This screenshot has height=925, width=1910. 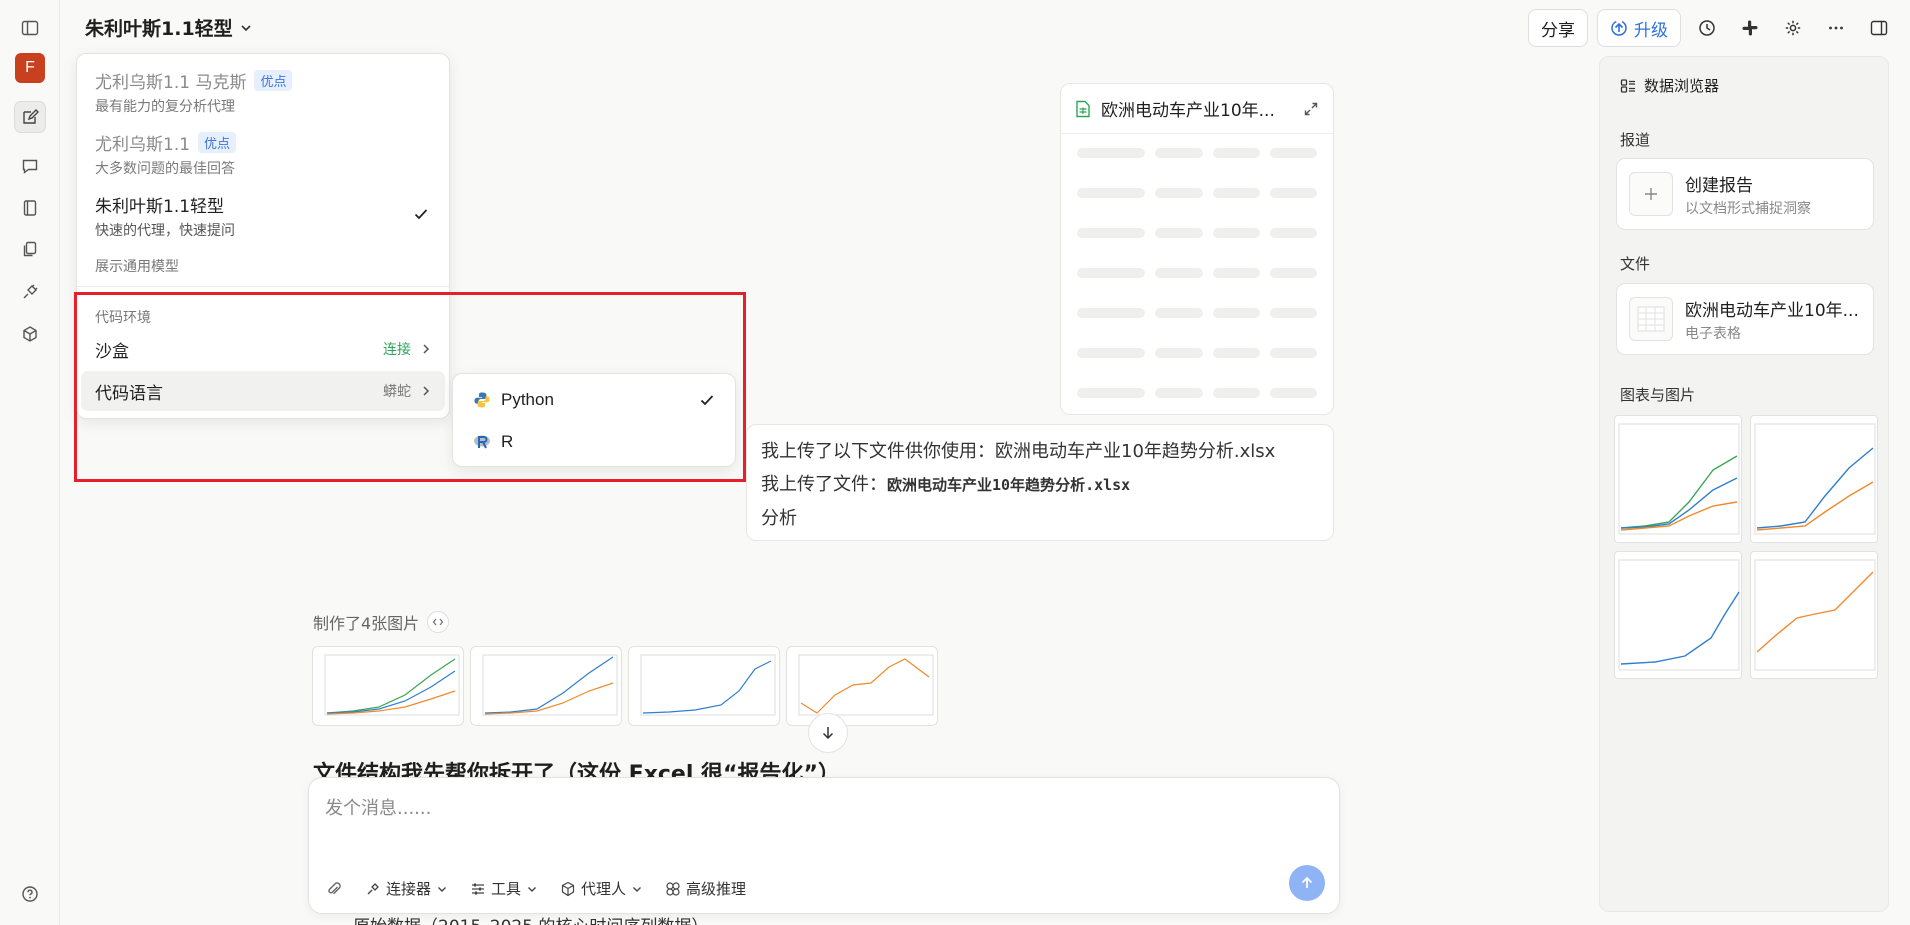 I want to click on message-composer: 发个消息...... 连接器 工具 代理人 高级推理, so click(x=824, y=845).